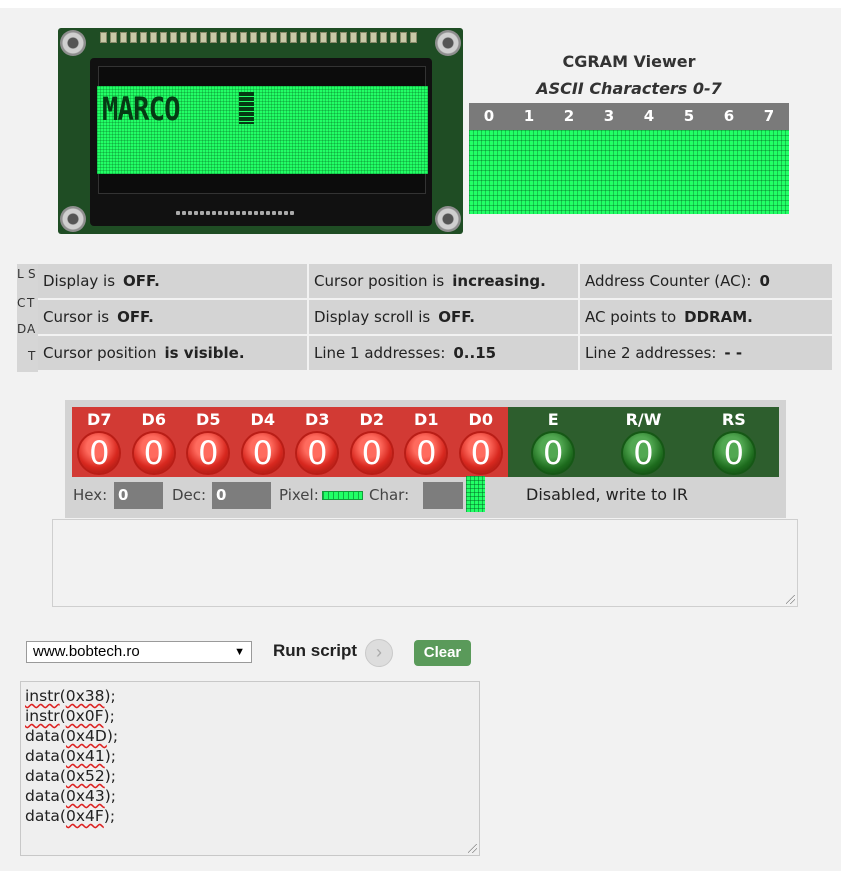 The height and width of the screenshot is (871, 841). I want to click on status-cell: Display scroll is OFF., so click(444, 318).